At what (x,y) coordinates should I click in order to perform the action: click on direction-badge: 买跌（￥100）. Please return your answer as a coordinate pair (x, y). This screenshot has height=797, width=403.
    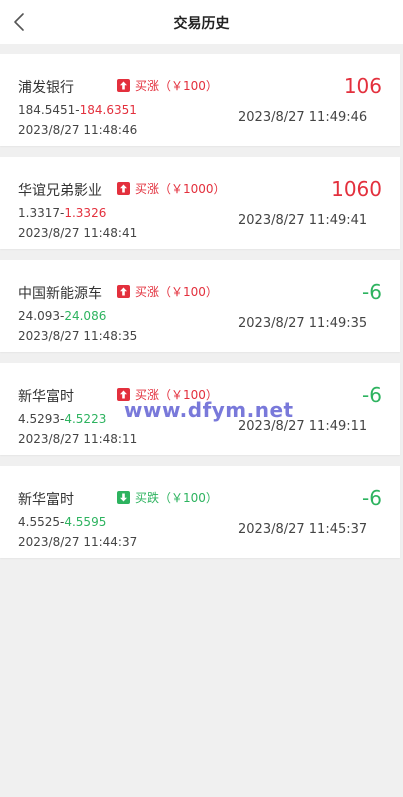
    Looking at the image, I should click on (167, 497).